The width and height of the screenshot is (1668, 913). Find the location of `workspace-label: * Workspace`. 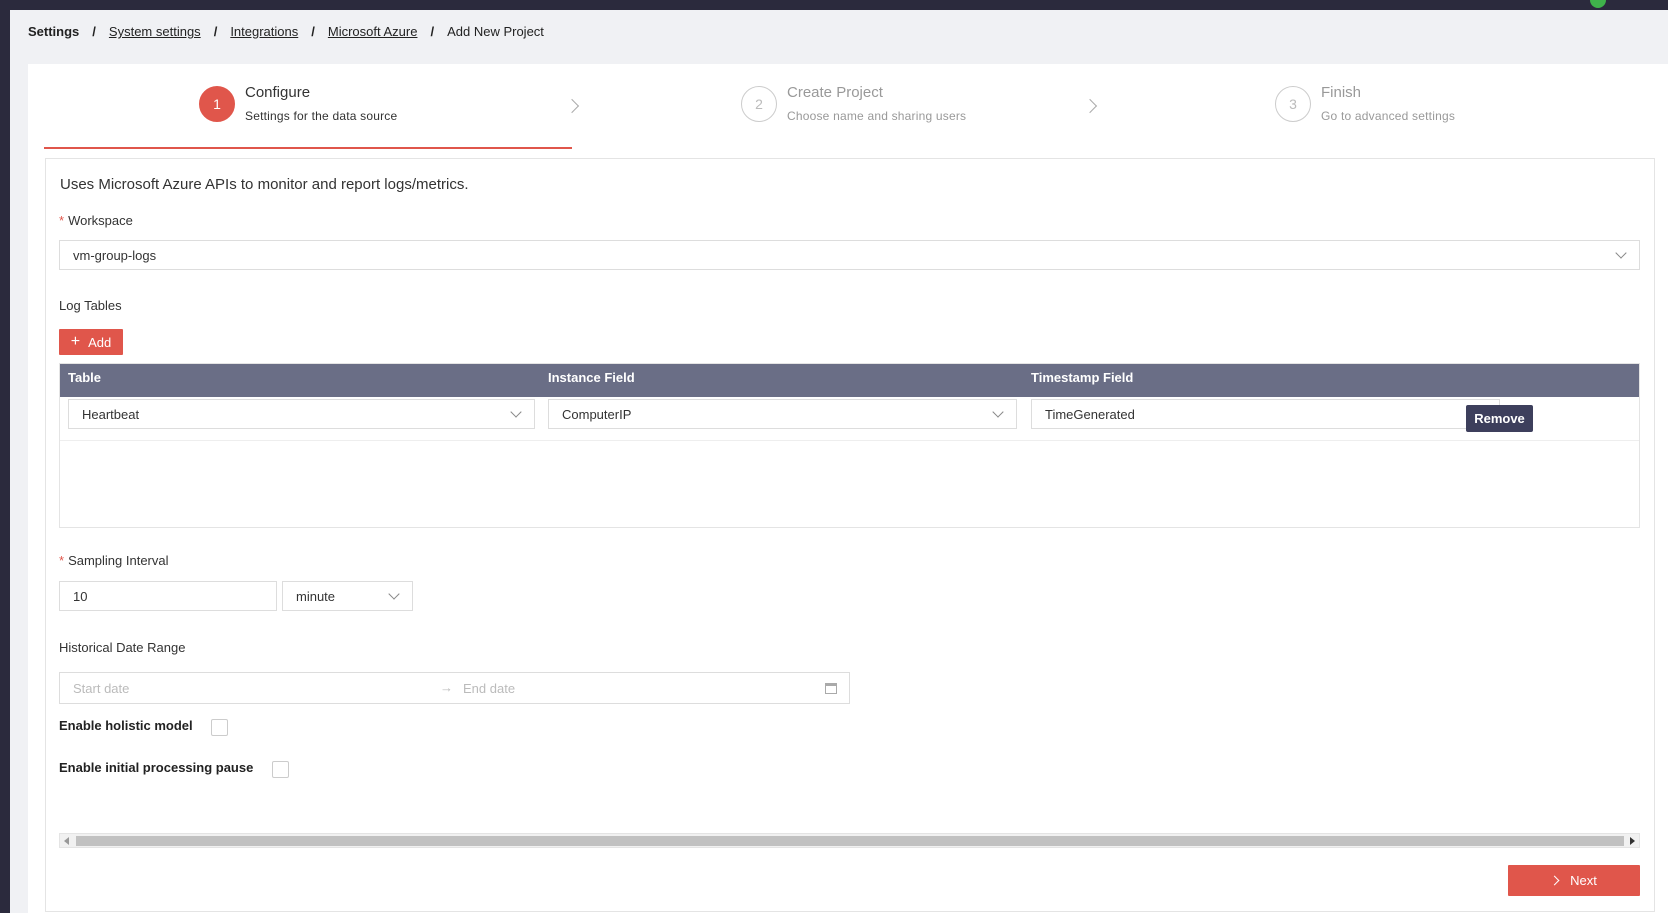

workspace-label: * Workspace is located at coordinates (96, 220).